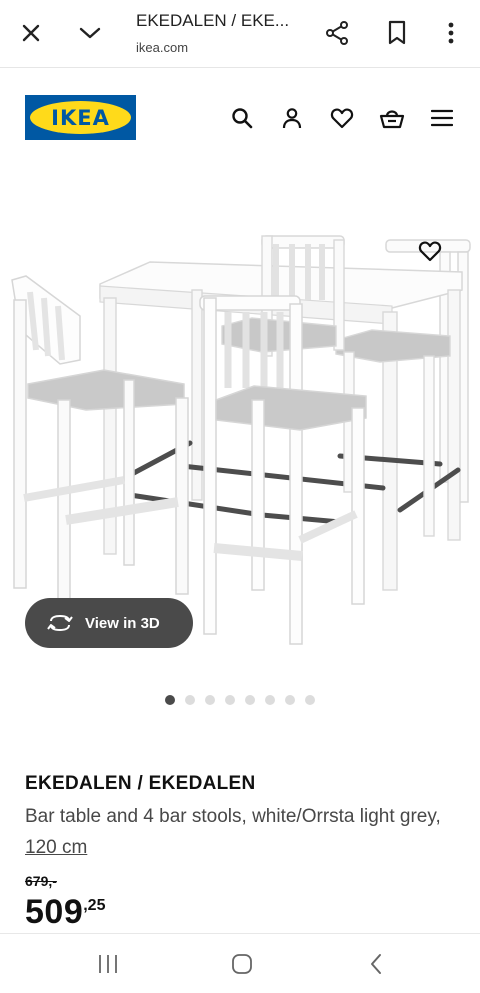 The height and width of the screenshot is (993, 480). I want to click on logo-text: IKEA, so click(80, 117).